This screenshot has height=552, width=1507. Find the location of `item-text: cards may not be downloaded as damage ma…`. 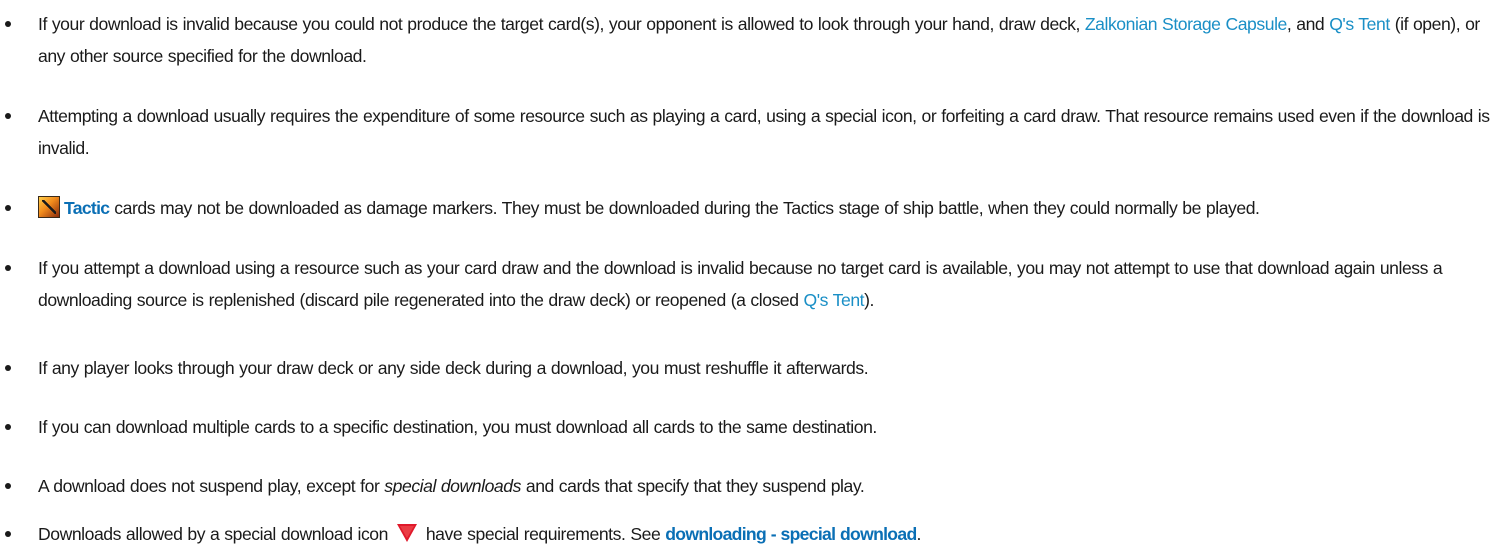

item-text: cards may not be downloaded as damage ma… is located at coordinates (684, 208).